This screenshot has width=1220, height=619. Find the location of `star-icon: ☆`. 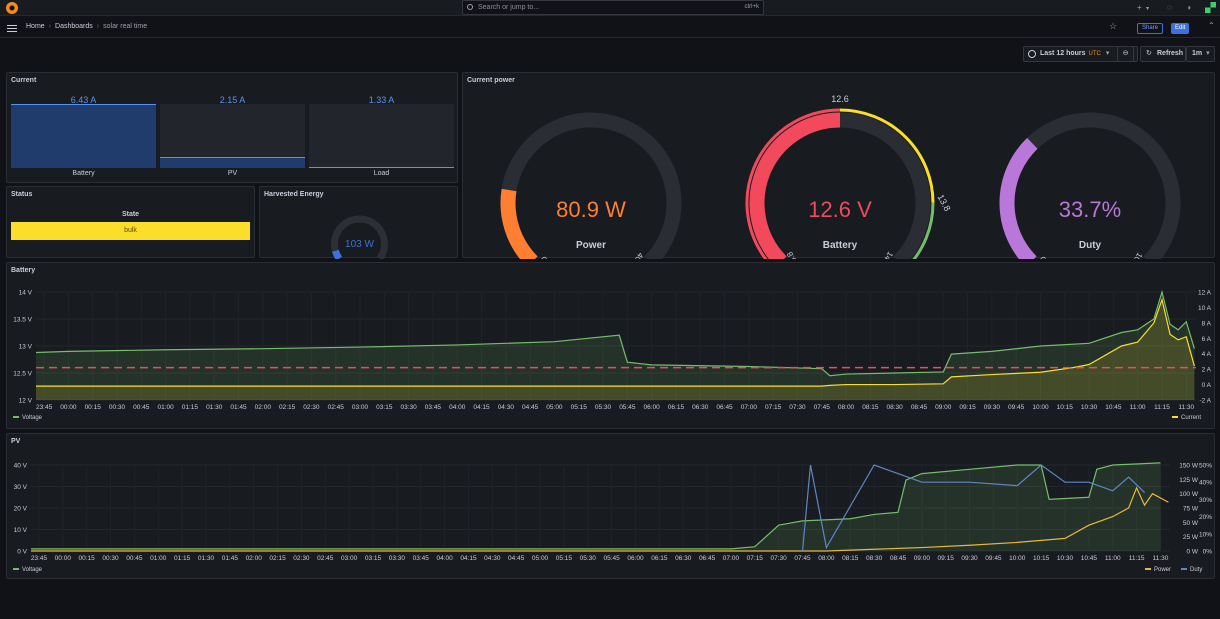

star-icon: ☆ is located at coordinates (1113, 26).